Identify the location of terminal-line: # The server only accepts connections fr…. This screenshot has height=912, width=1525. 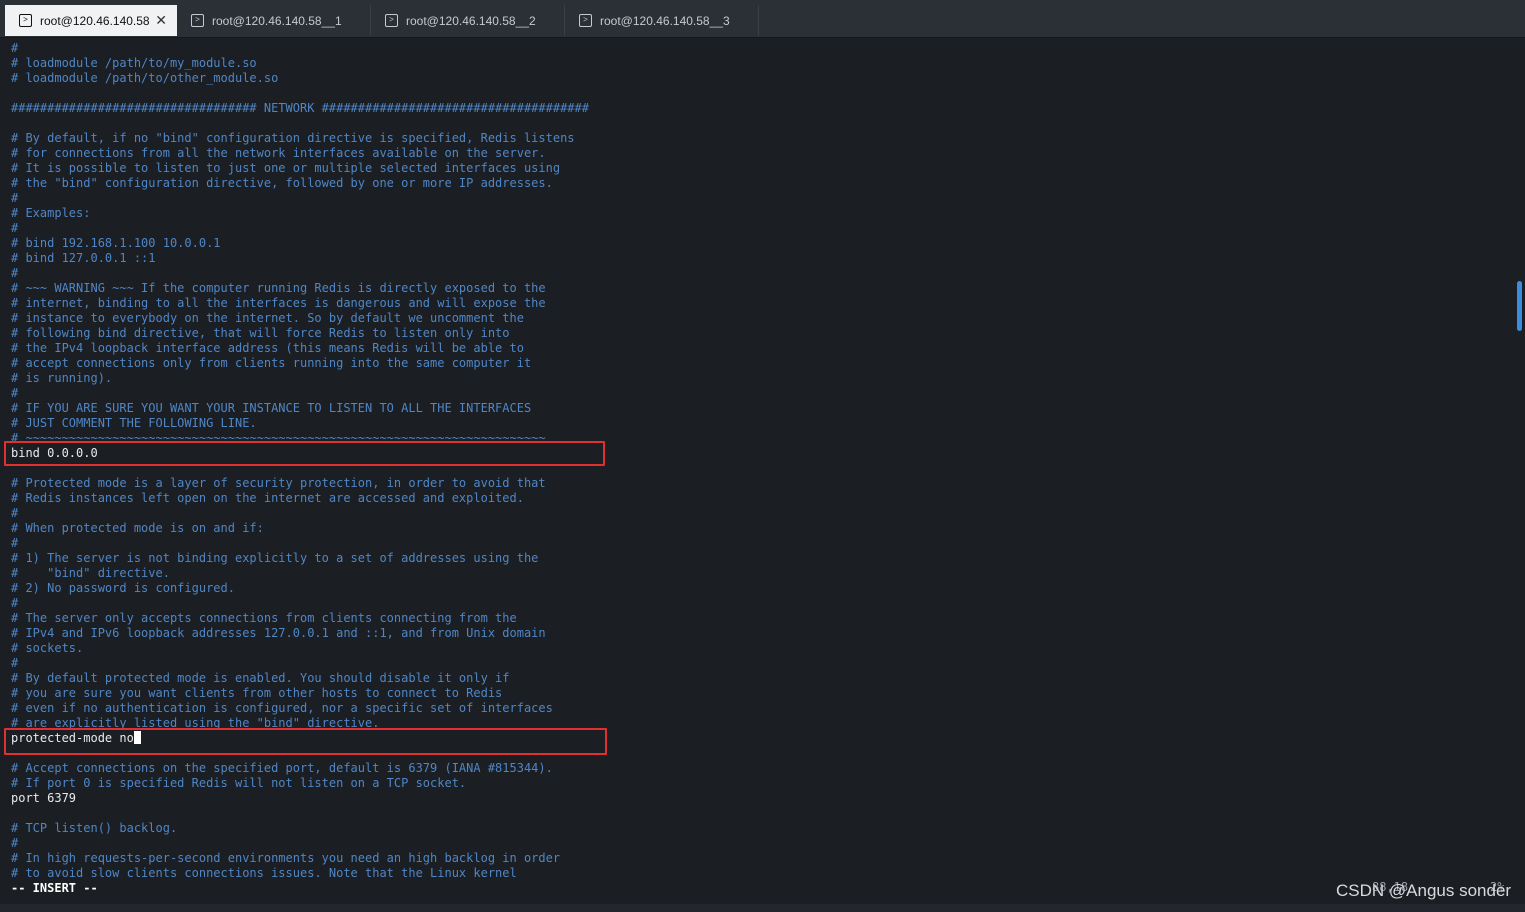
(264, 618).